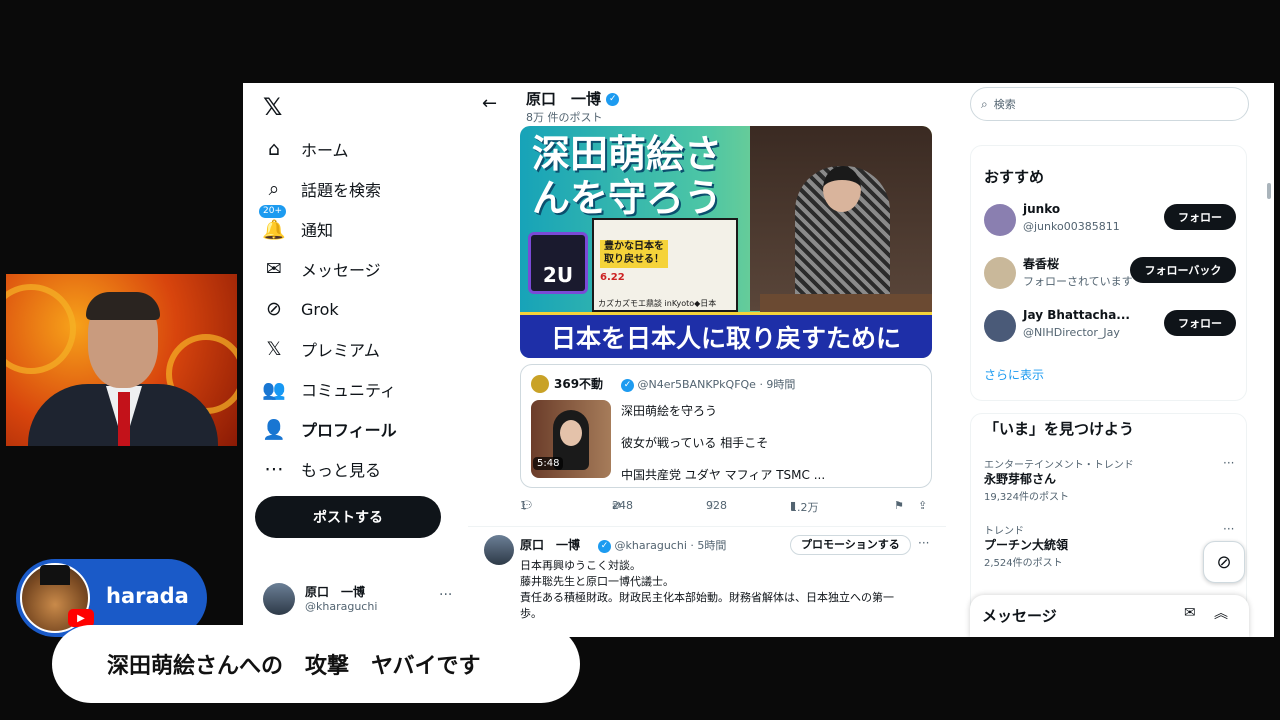 The width and height of the screenshot is (1280, 720). Describe the element at coordinates (558, 263) in the screenshot. I see `2u-logo: 2U` at that location.